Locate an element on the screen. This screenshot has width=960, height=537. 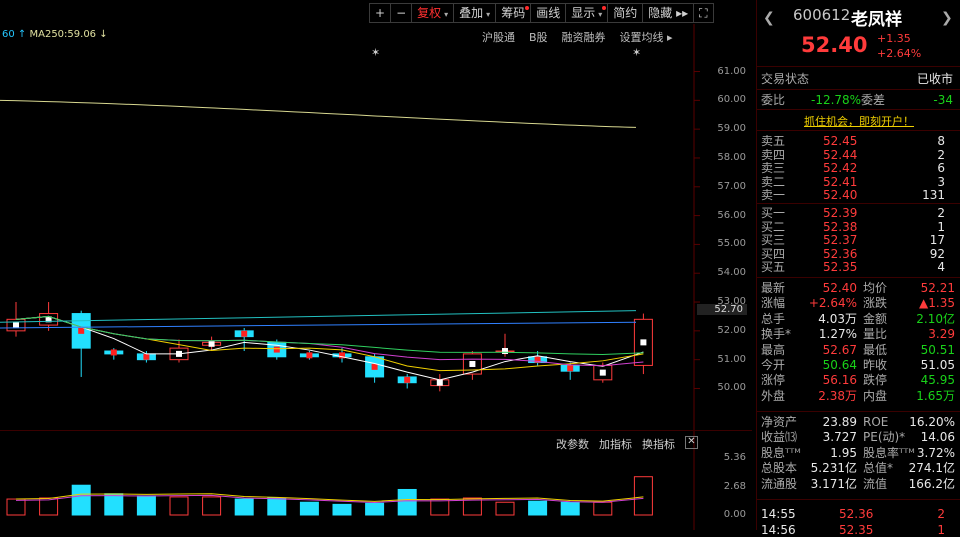
ask-row: 卖三 52.42 6 is located at coordinates (858, 168).